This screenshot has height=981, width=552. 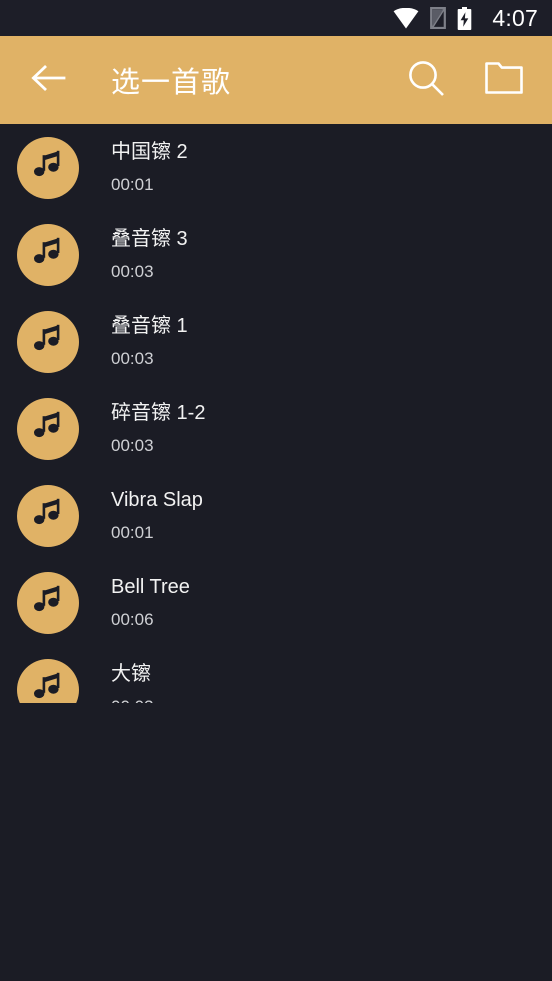 What do you see at coordinates (276, 254) in the screenshot?
I see `song-list-item: 叠音镲 3 00:03` at bounding box center [276, 254].